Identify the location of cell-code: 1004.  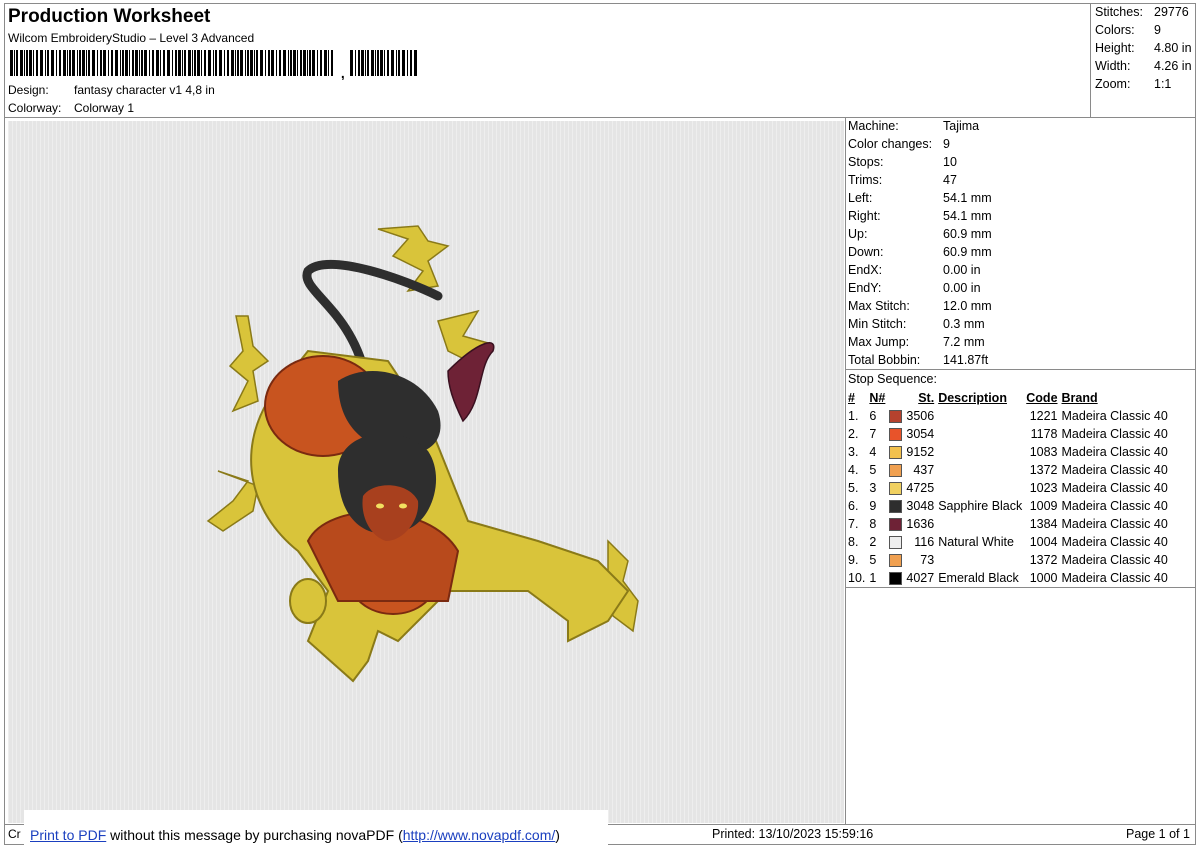
(1043, 542).